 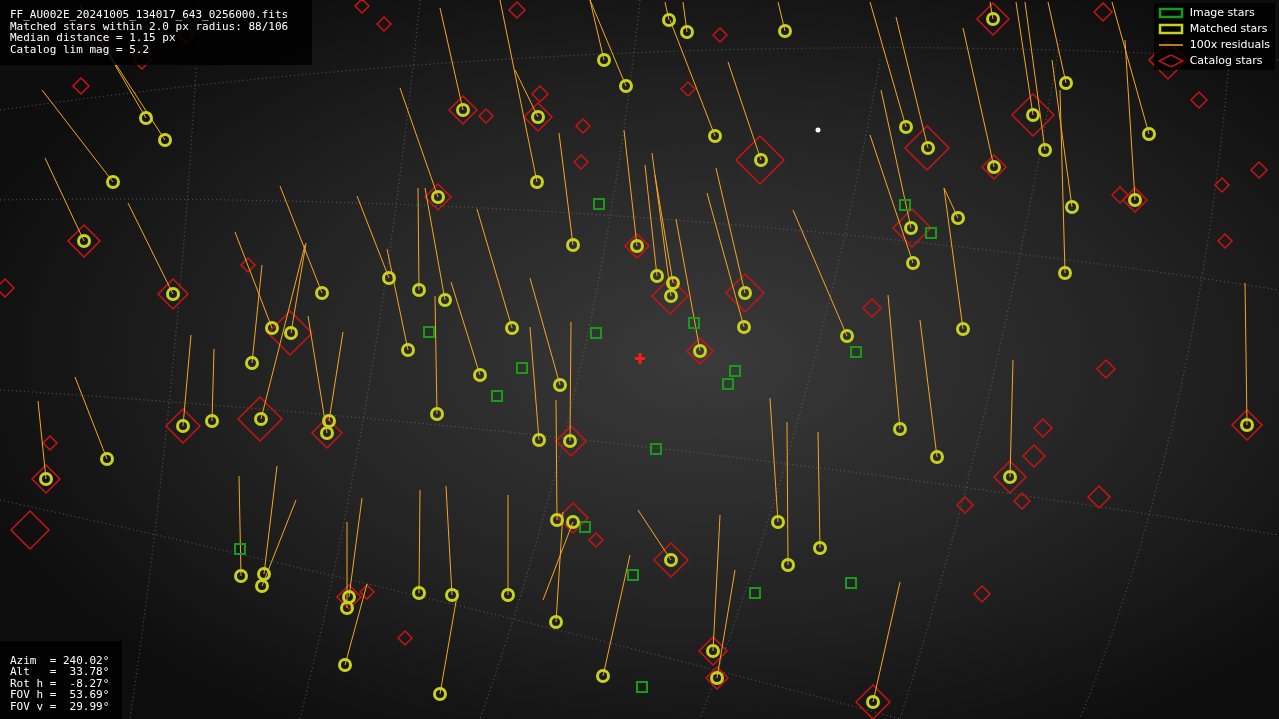 What do you see at coordinates (1222, 12) in the screenshot?
I see `legend-label: Image stars` at bounding box center [1222, 12].